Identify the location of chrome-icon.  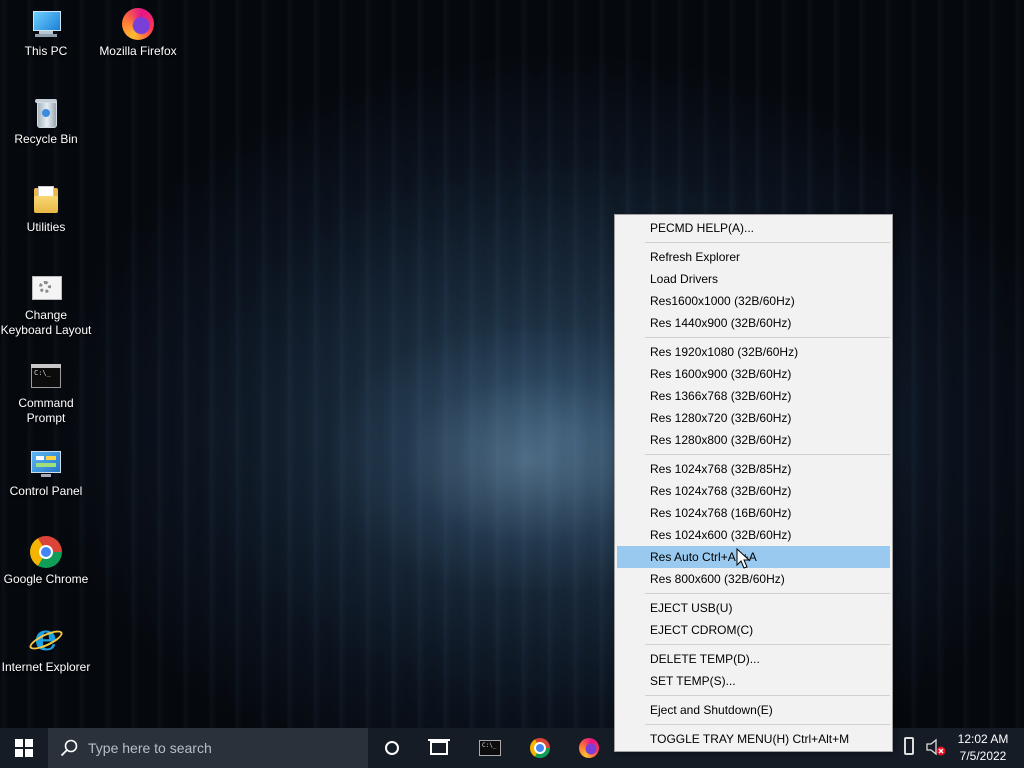
(46, 552).